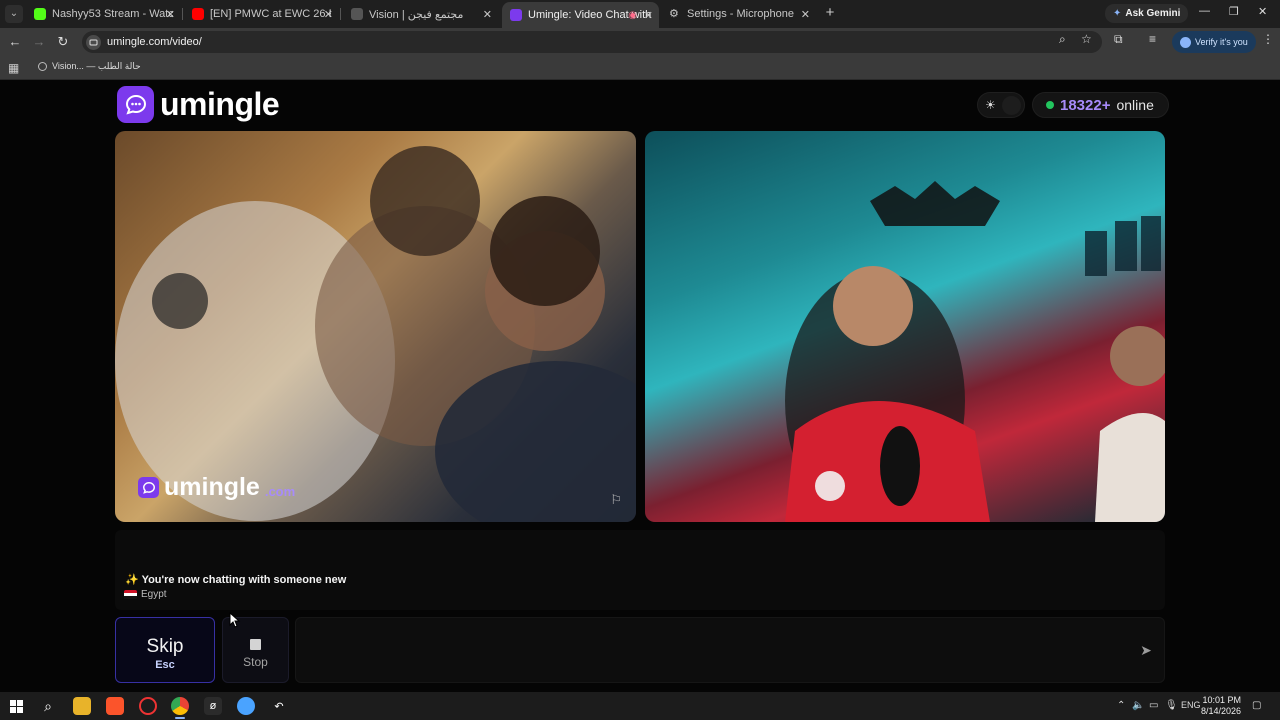  What do you see at coordinates (145, 594) in the screenshot?
I see `stranger-country: Egypt` at bounding box center [145, 594].